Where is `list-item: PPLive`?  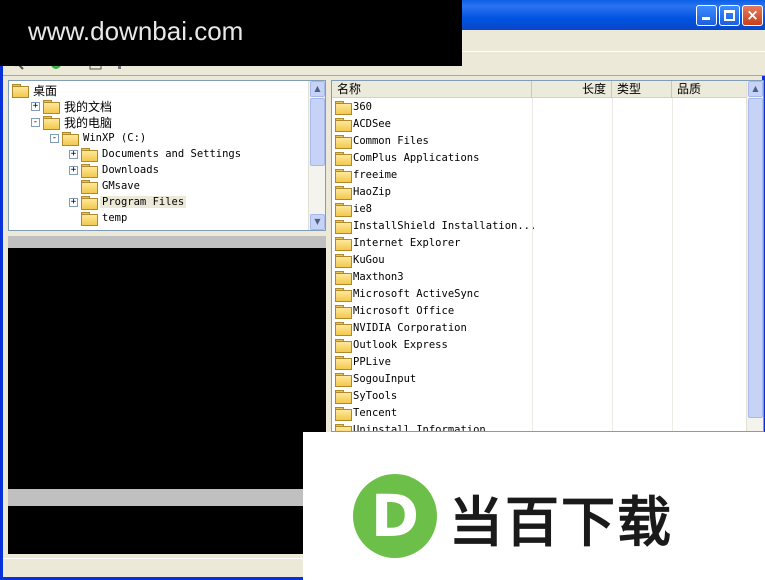
list-item: PPLive is located at coordinates (539, 361).